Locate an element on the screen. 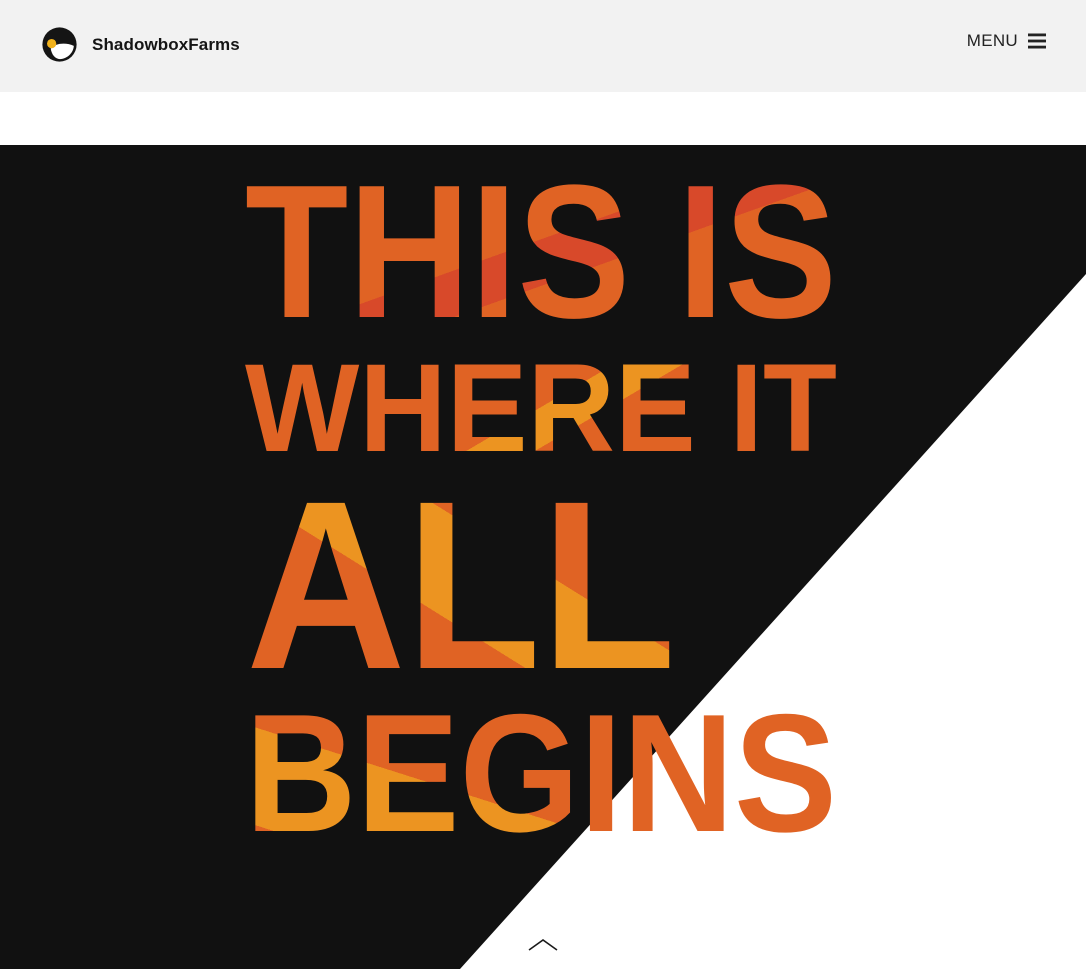 This screenshot has height=969, width=1086. shadowbox-sun-logo-icon is located at coordinates (59, 44).